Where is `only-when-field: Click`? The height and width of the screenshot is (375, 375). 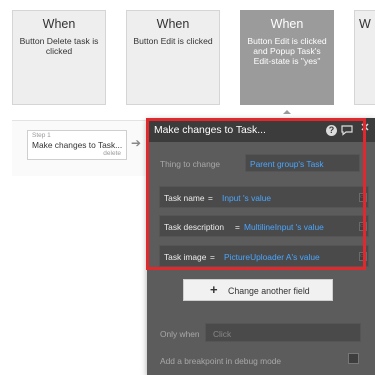 only-when-field: Click is located at coordinates (283, 332).